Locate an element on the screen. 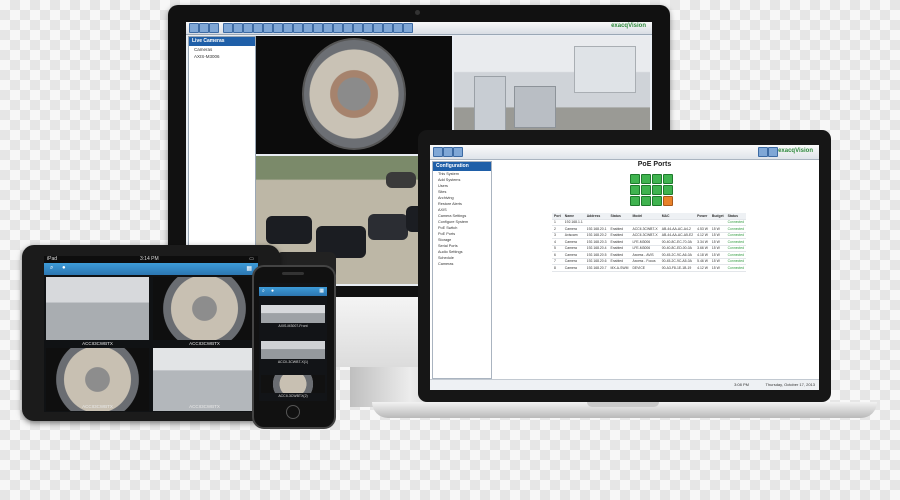 The height and width of the screenshot is (500, 900). status-time: 3:08 PM is located at coordinates (741, 384).